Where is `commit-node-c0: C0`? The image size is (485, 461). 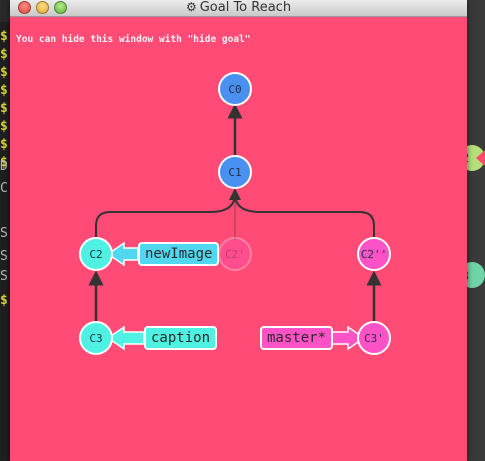 commit-node-c0: C0 is located at coordinates (235, 89).